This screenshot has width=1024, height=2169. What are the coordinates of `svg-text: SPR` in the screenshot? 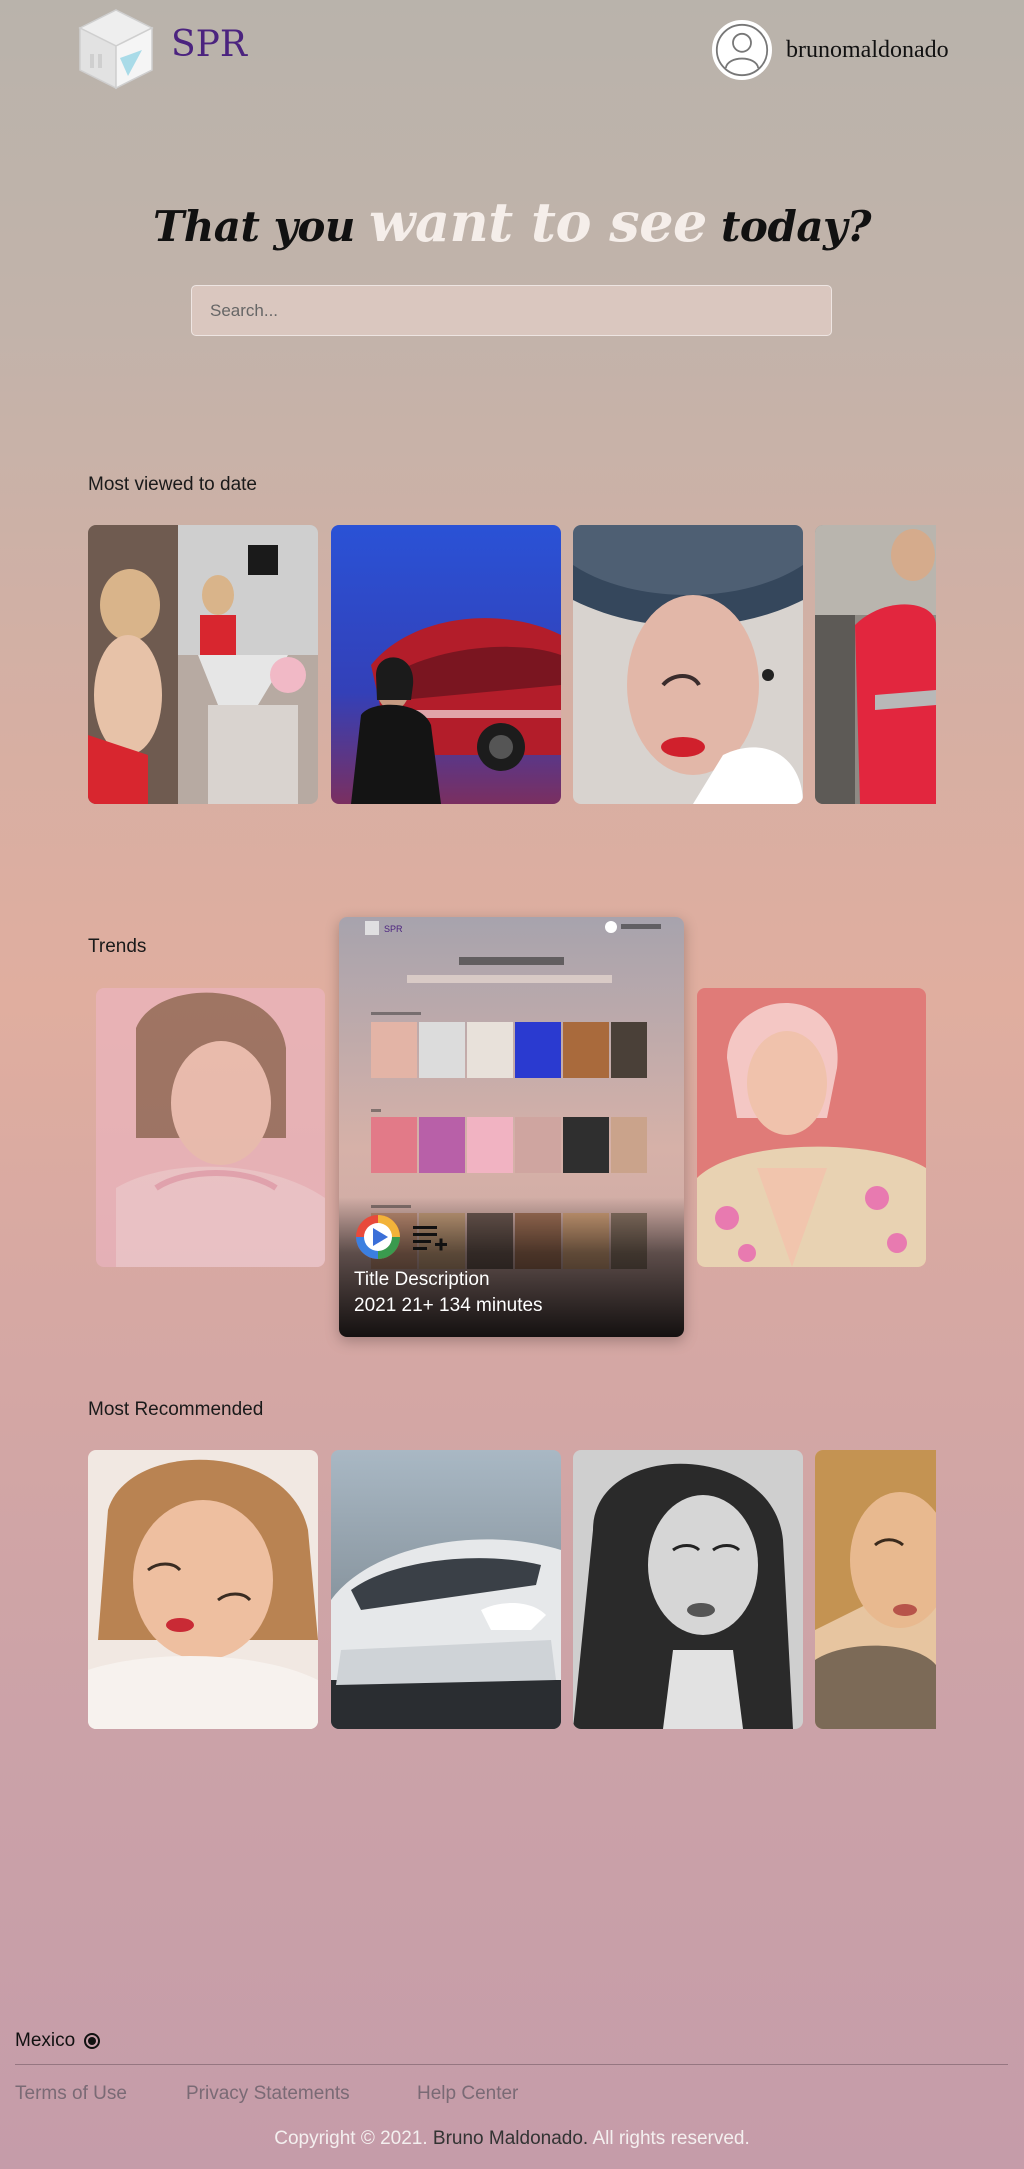 It's located at (393, 929).